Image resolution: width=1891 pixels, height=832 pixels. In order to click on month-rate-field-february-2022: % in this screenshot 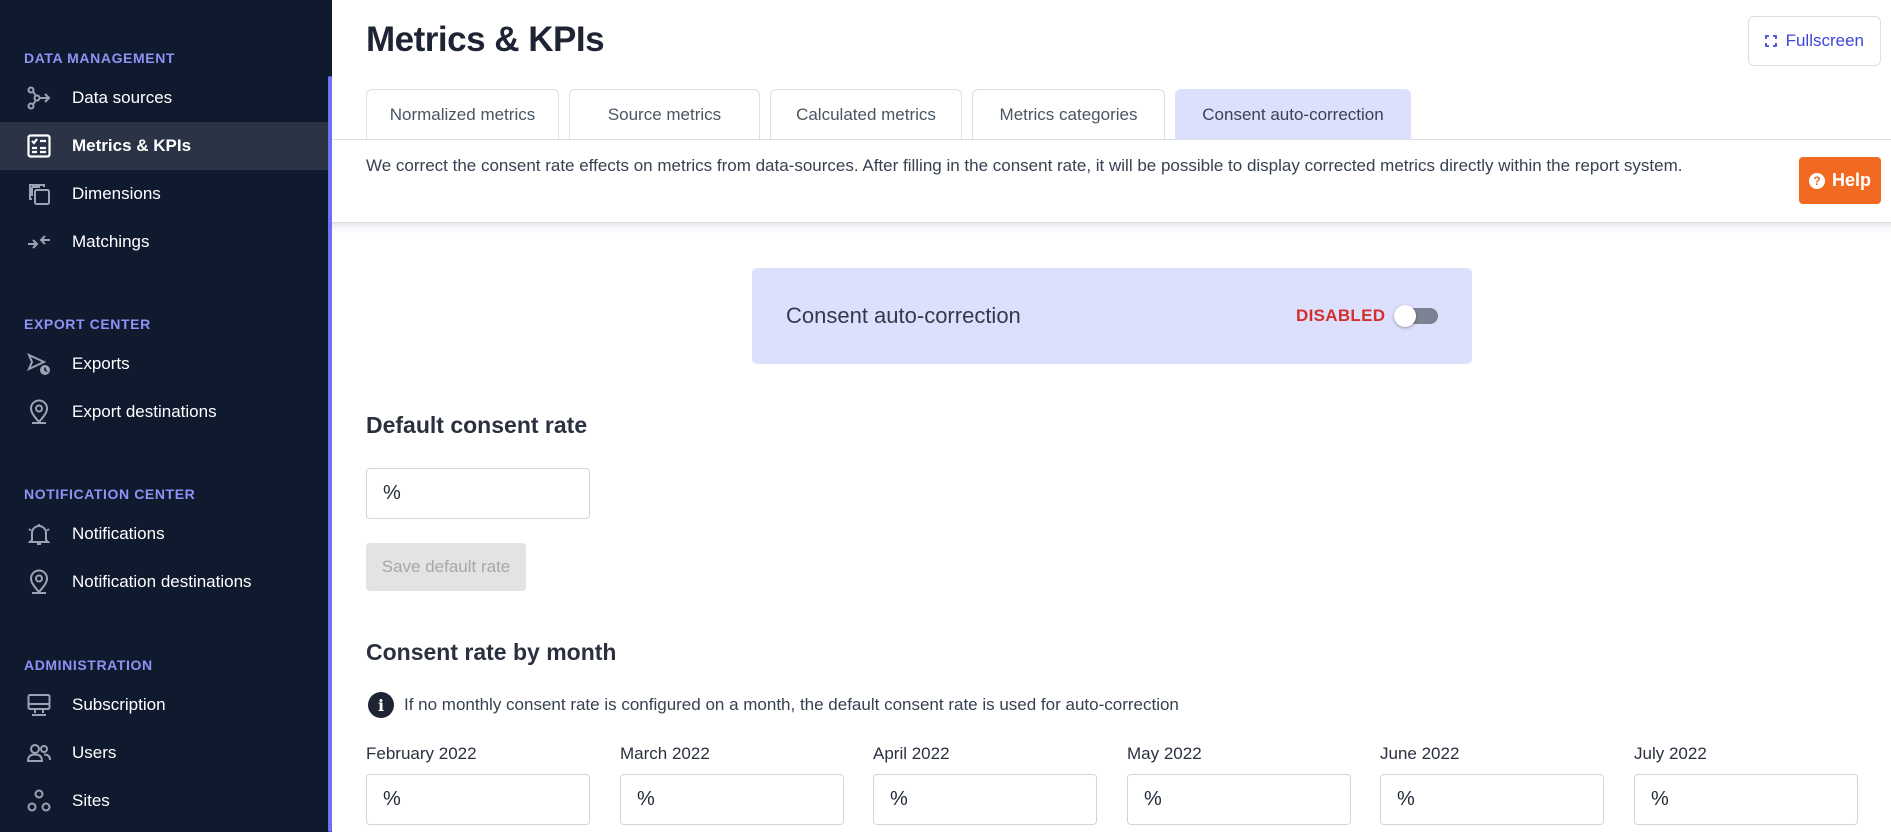, I will do `click(478, 799)`.